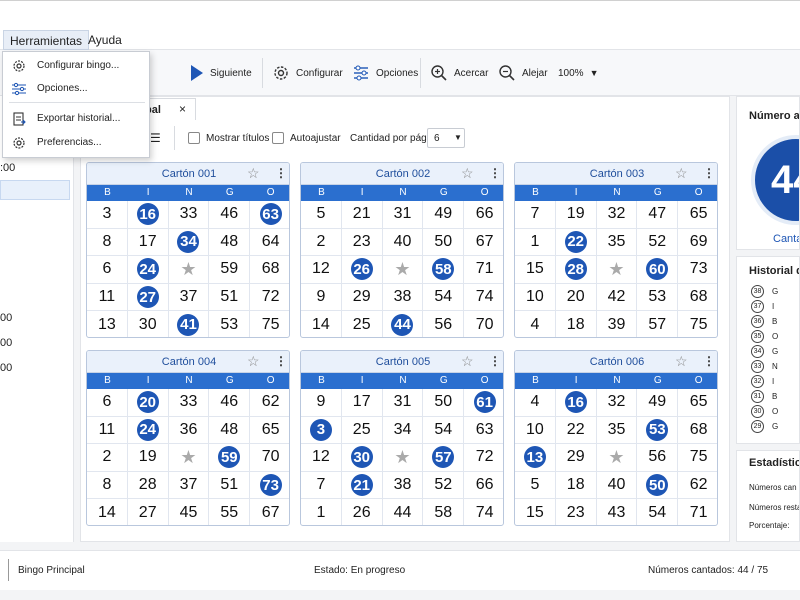 Image resolution: width=800 pixels, height=600 pixels. What do you see at coordinates (578, 73) in the screenshot?
I see `zoom-select: 100% ▼` at bounding box center [578, 73].